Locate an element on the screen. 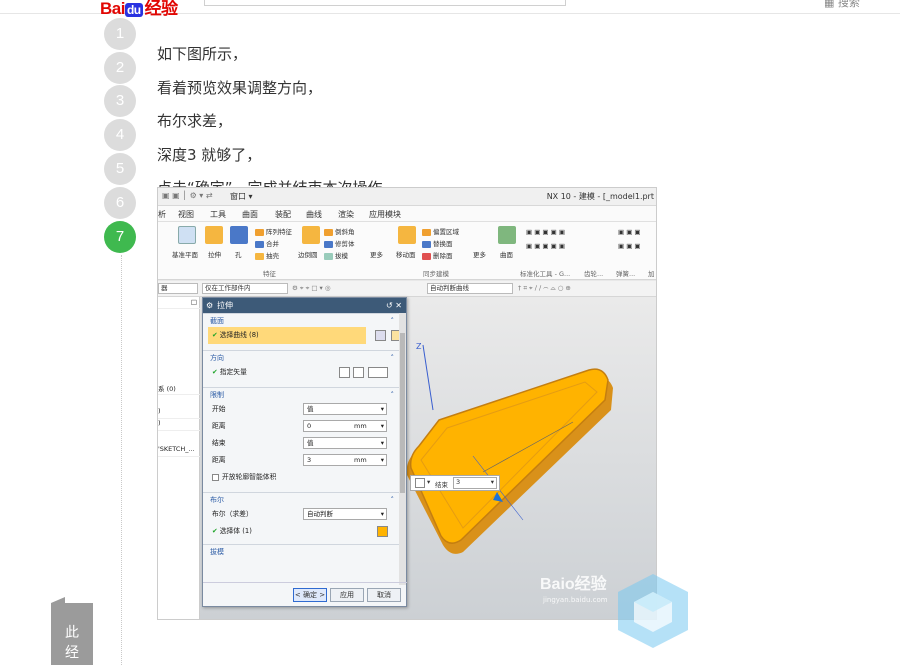 The image size is (900, 665). std-tools-icons: ▣ ▣ ▣ ▣ ▣ is located at coordinates (545, 232).